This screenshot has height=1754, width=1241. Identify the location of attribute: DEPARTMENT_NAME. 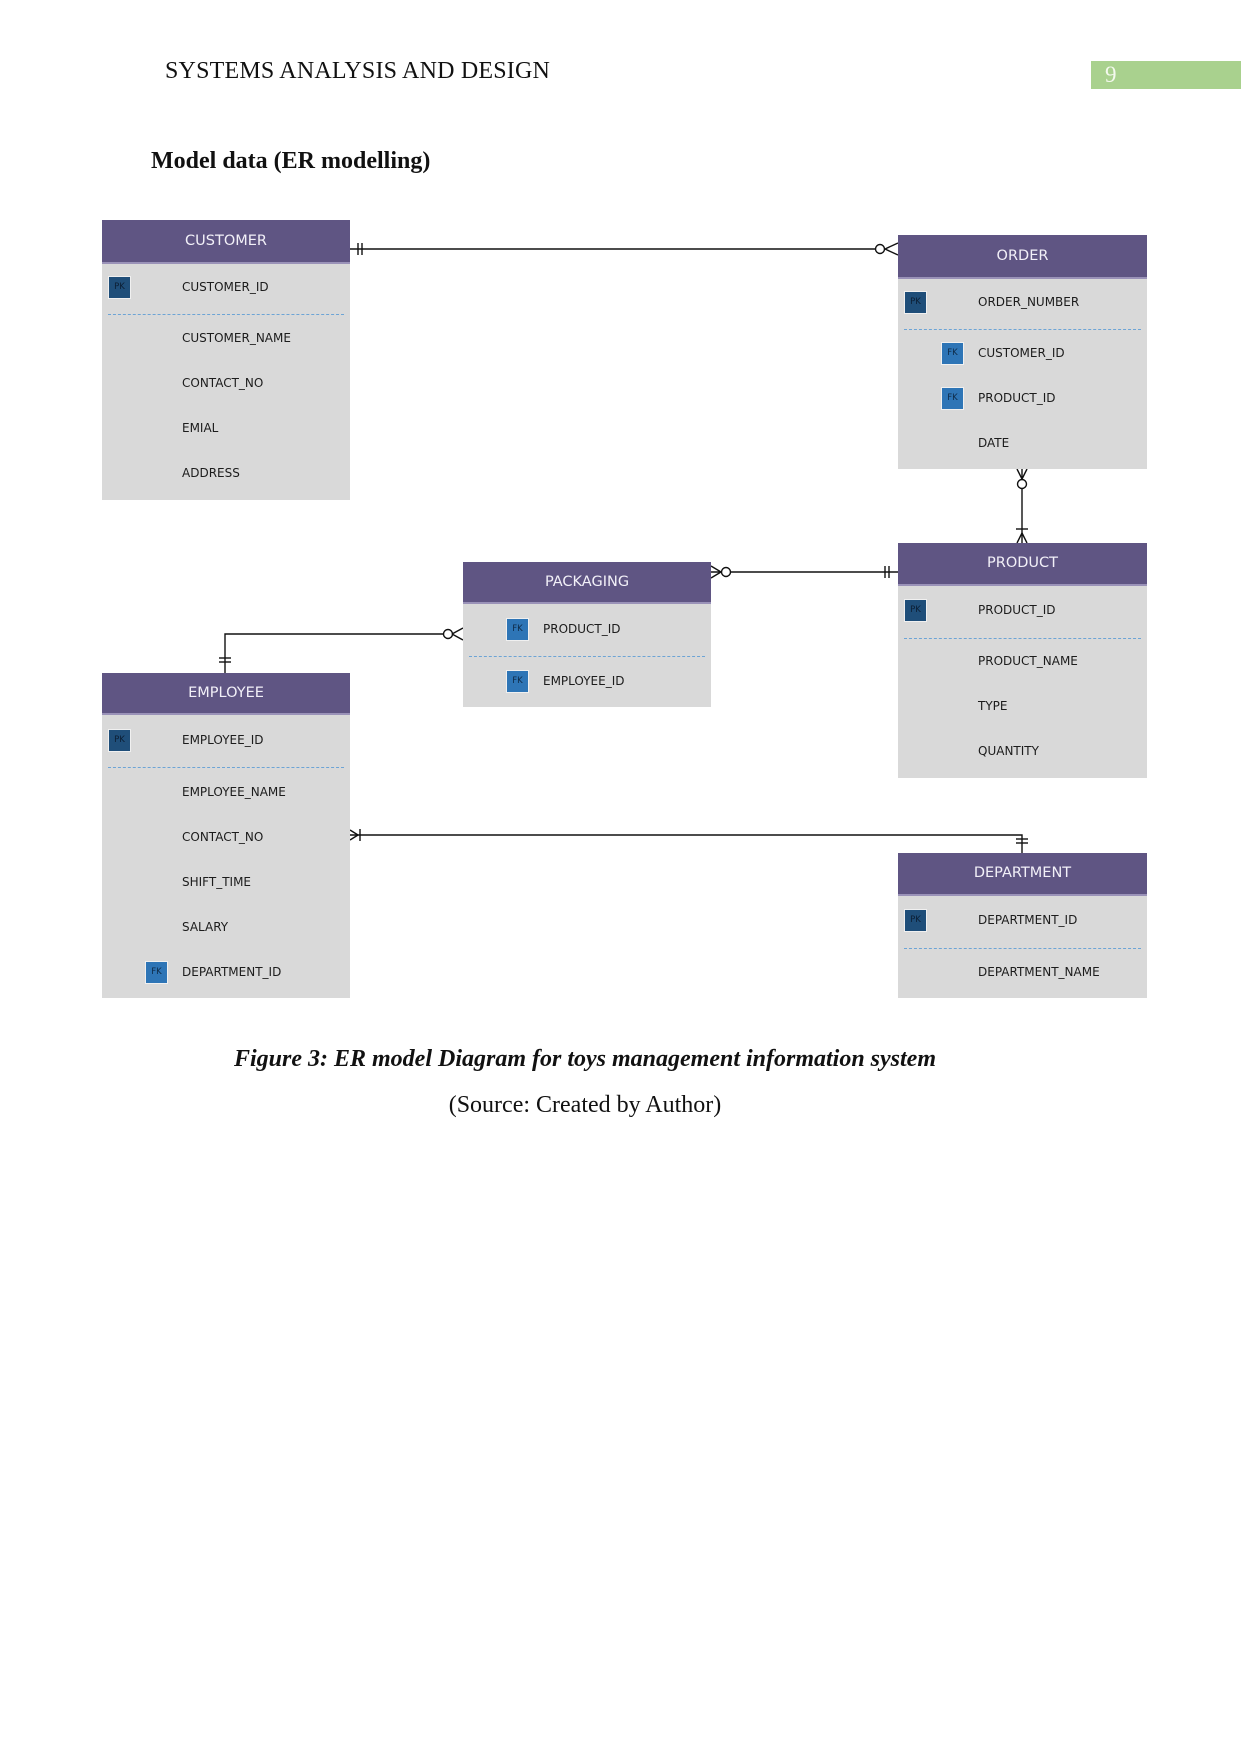
(1039, 972).